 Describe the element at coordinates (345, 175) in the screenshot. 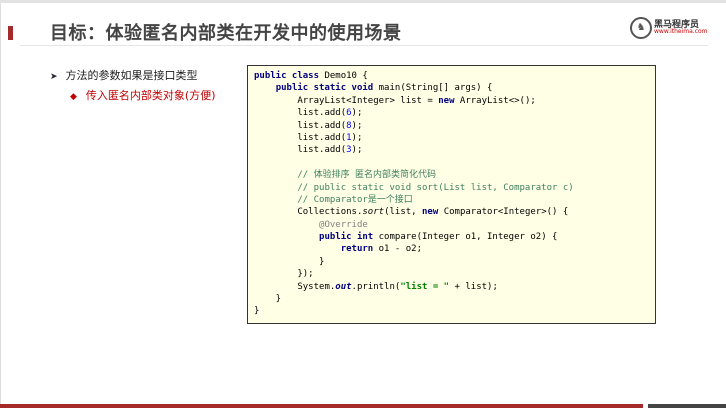

I see `code-token: // 体验排序 匿名内部类简化代码` at that location.